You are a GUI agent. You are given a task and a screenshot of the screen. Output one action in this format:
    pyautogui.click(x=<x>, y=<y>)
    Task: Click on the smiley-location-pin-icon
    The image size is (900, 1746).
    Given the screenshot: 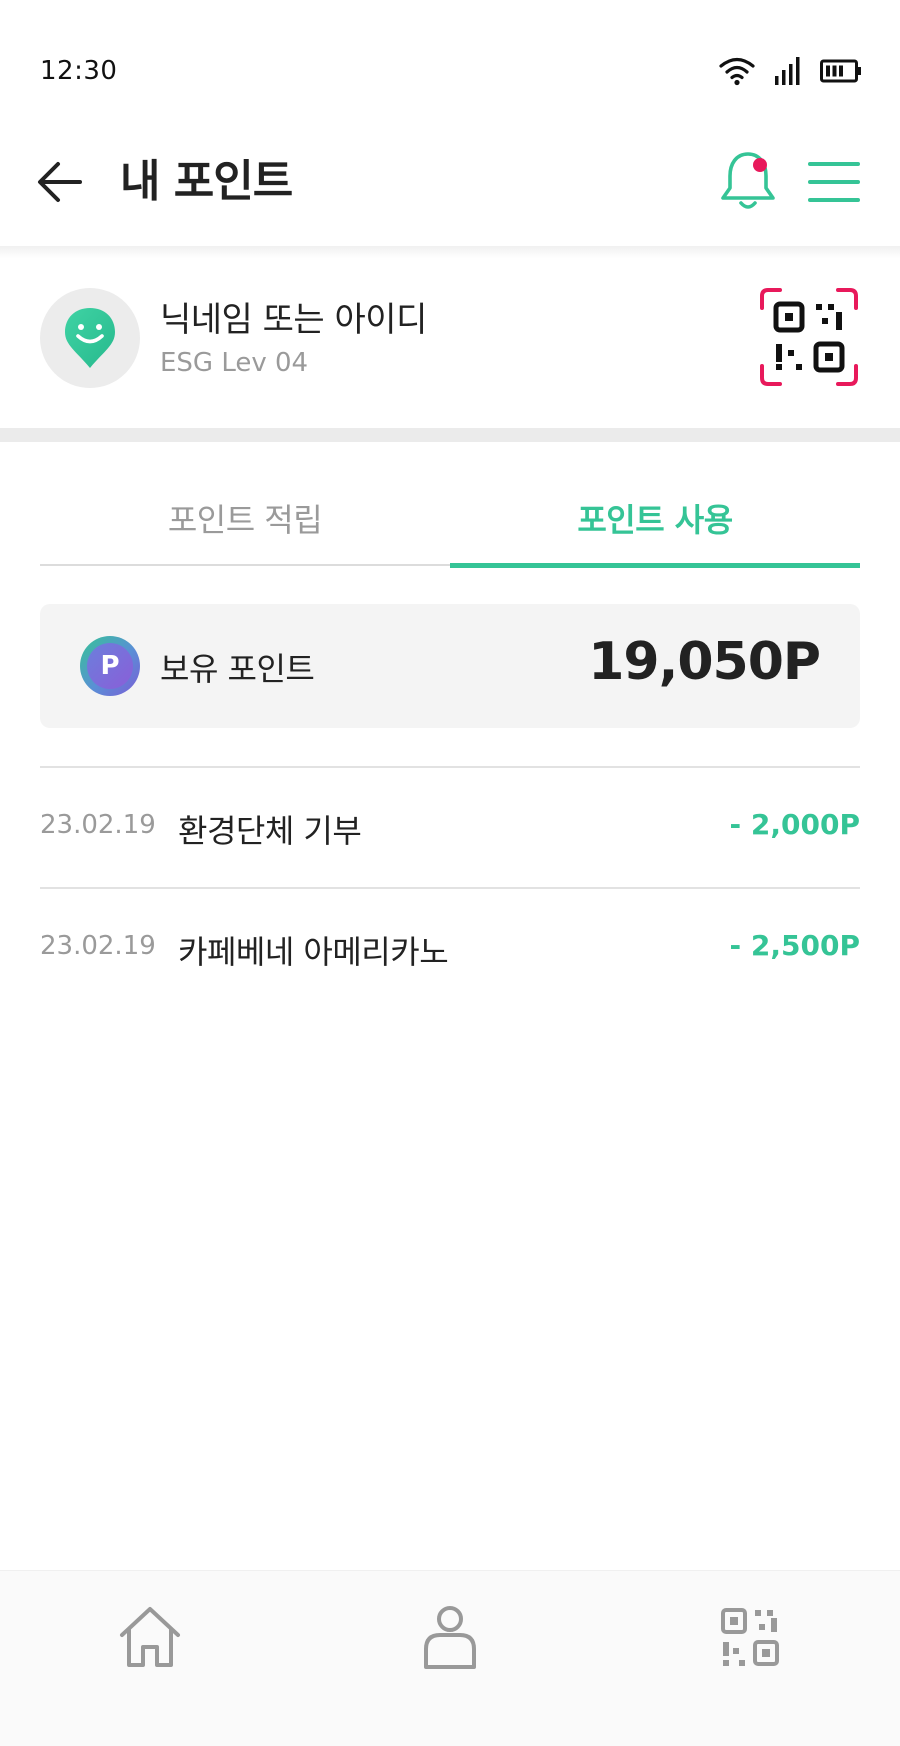 What is the action you would take?
    pyautogui.click(x=90, y=338)
    